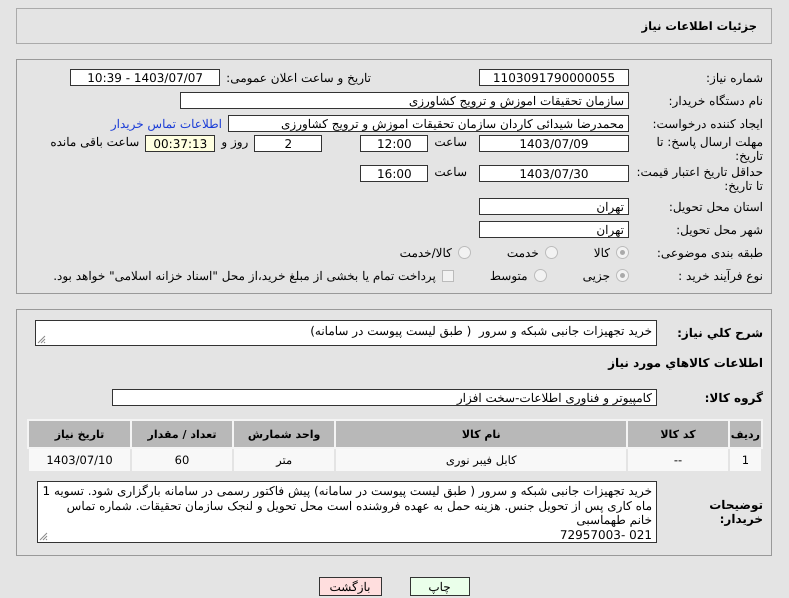 Image resolution: width=789 pixels, height=598 pixels. What do you see at coordinates (440, 586) in the screenshot?
I see `print-button: چاپ` at bounding box center [440, 586].